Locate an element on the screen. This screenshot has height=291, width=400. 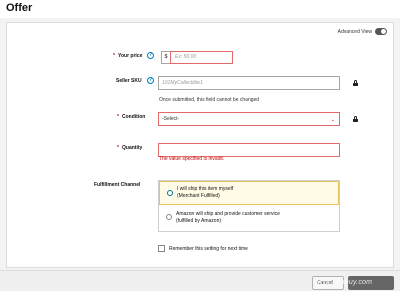
page-header: Offer is located at coordinates (200, 9).